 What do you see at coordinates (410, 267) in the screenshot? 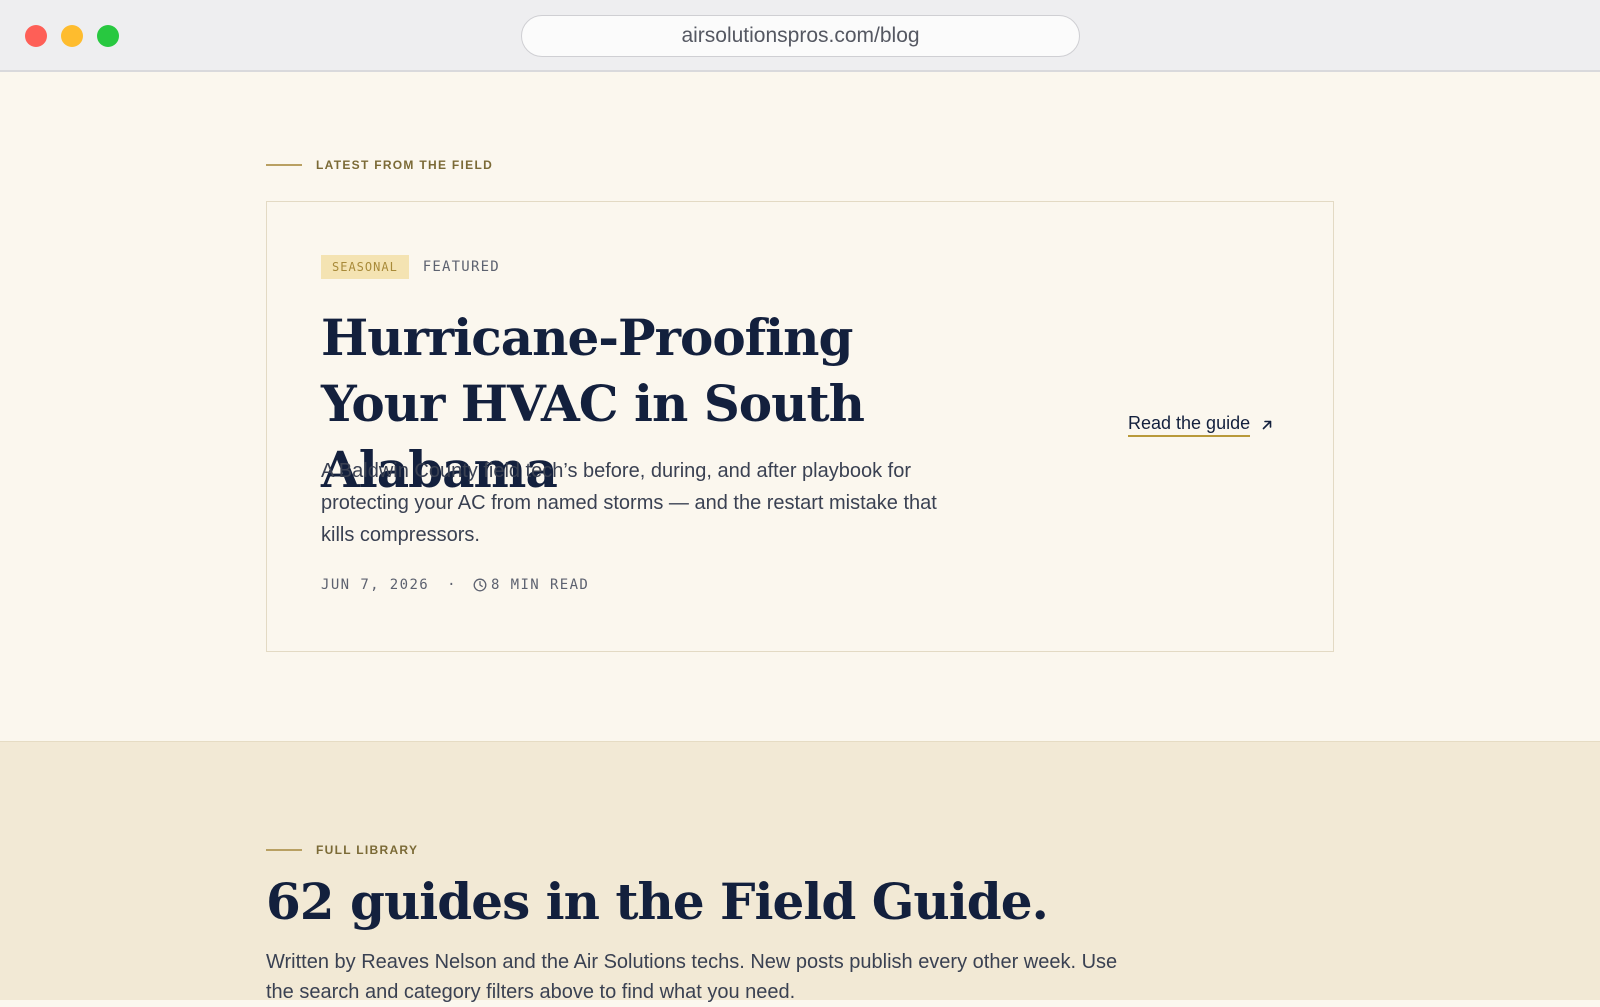
I see `post-tags: SEASONAL FEATURED` at bounding box center [410, 267].